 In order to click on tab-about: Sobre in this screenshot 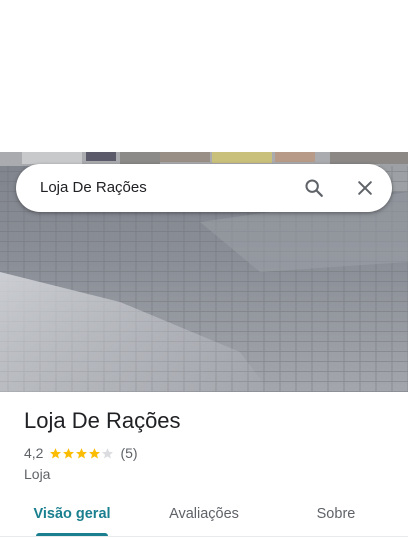, I will do `click(336, 514)`.